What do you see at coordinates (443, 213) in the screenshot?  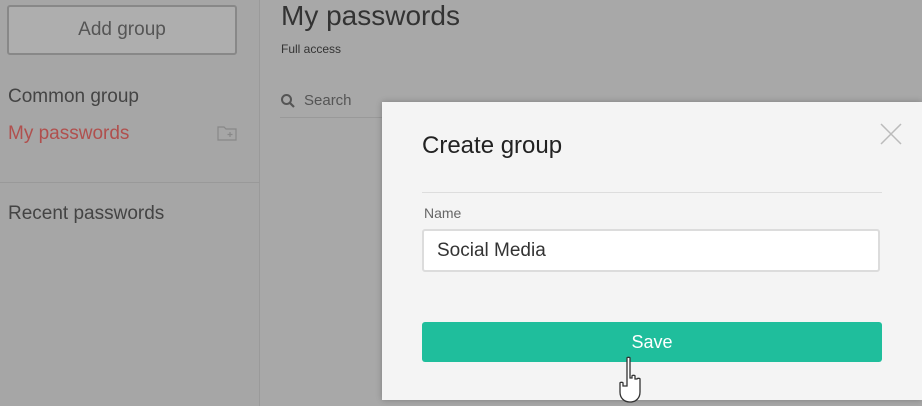 I see `name-field-label: Name` at bounding box center [443, 213].